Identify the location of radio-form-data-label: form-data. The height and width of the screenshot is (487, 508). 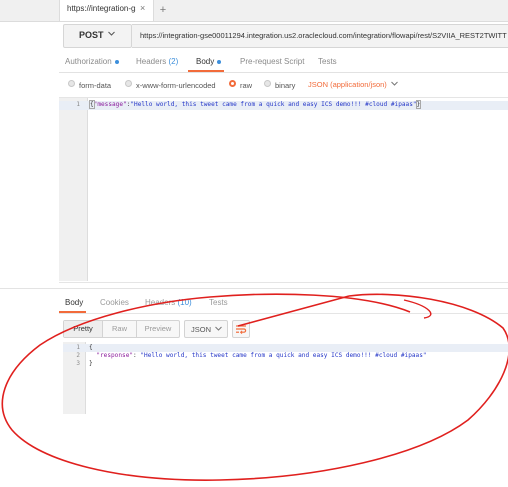
(95, 85).